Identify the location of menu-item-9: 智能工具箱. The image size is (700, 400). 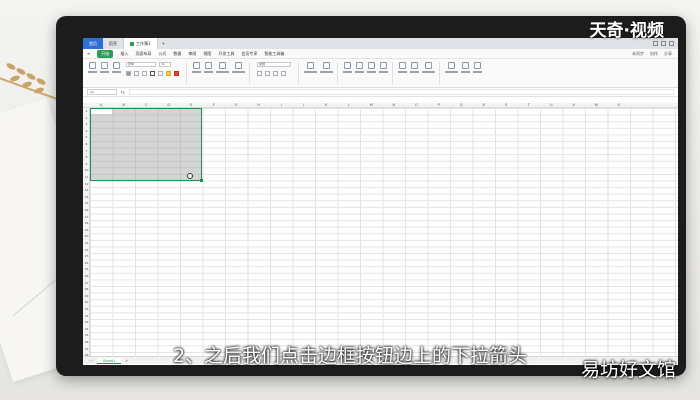
(274, 54).